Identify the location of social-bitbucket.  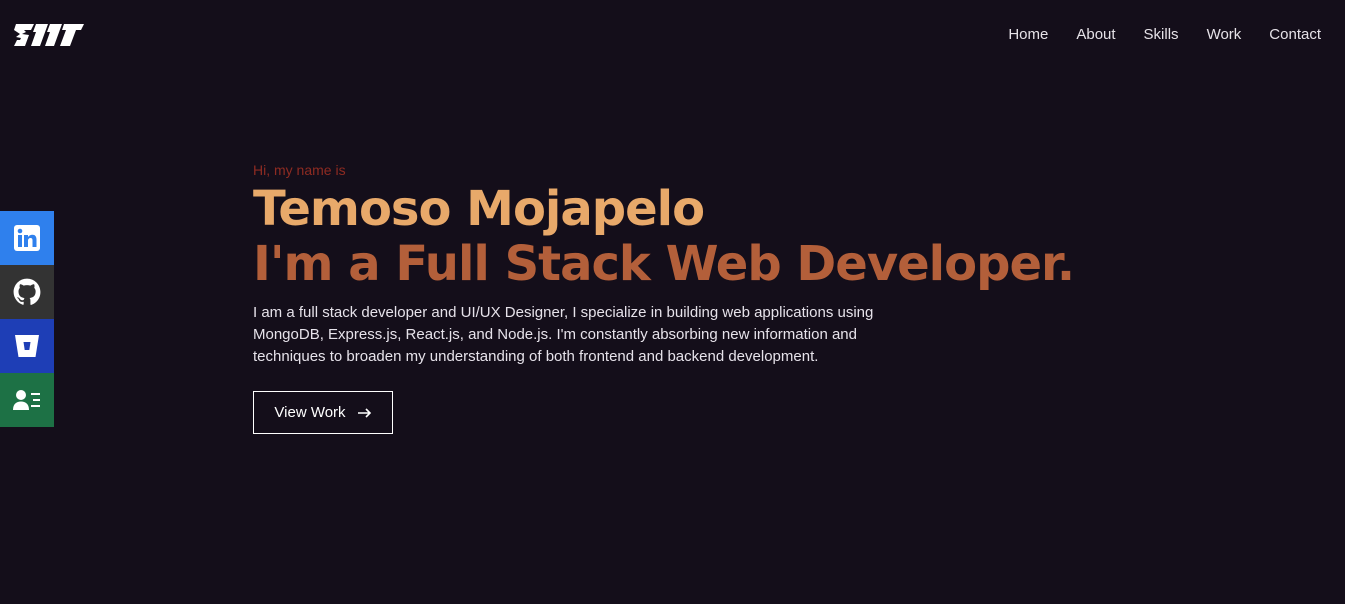
(27, 346).